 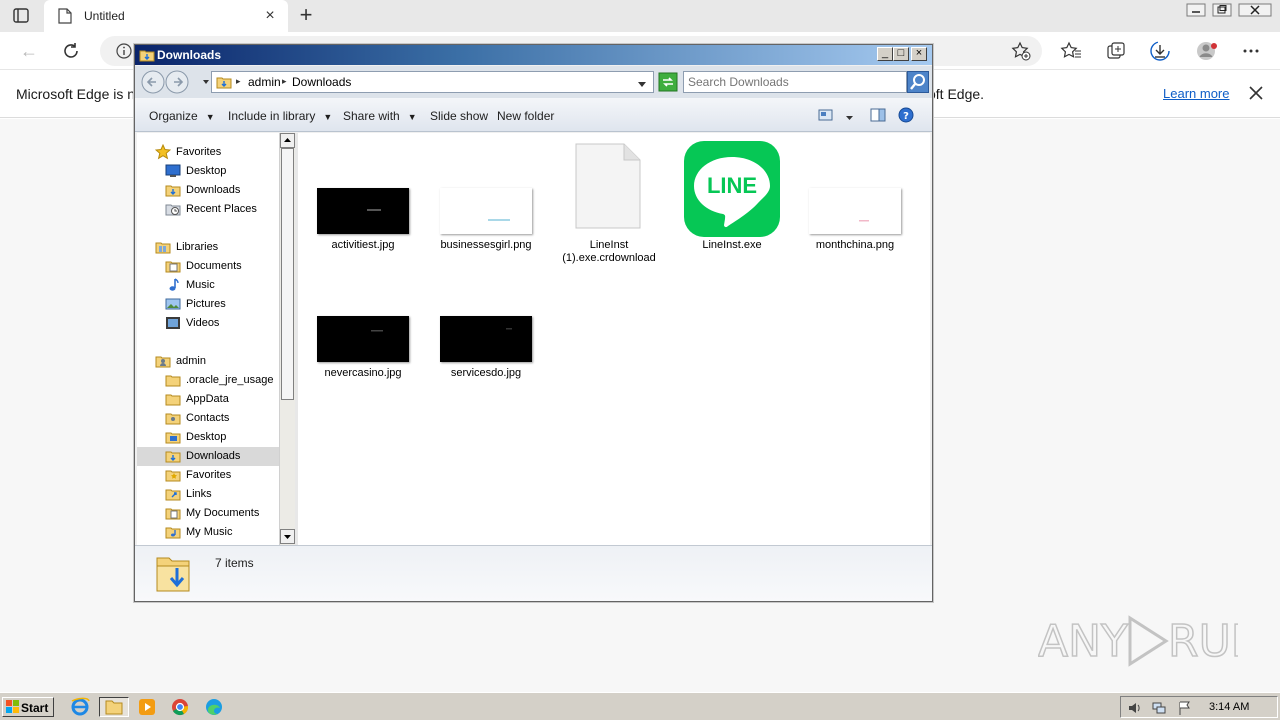 I want to click on start-label: Start, so click(x=35, y=708).